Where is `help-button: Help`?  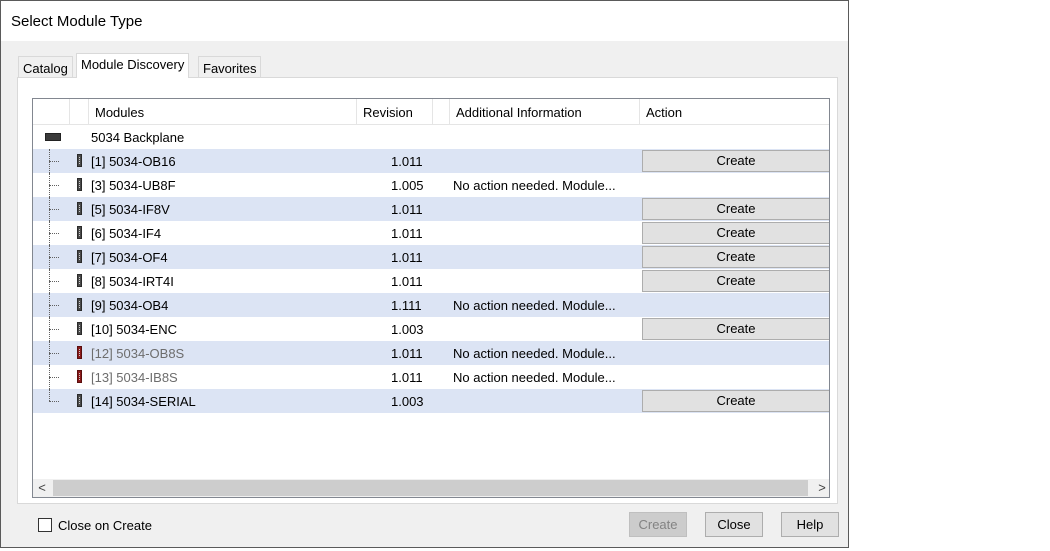
help-button: Help is located at coordinates (810, 524).